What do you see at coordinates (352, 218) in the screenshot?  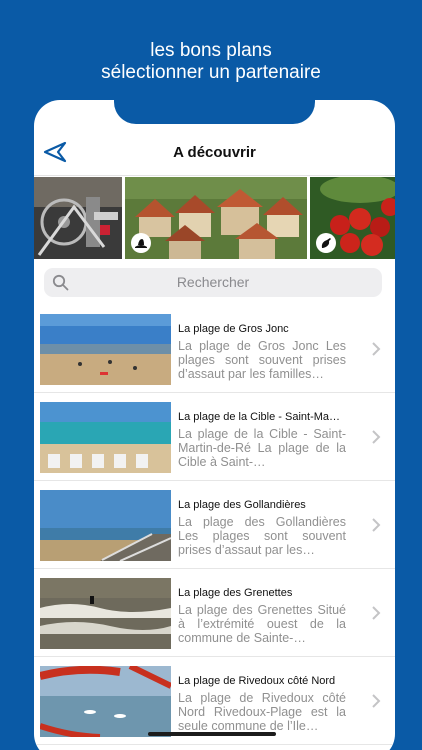 I see `gallery-tile-tomatoes` at bounding box center [352, 218].